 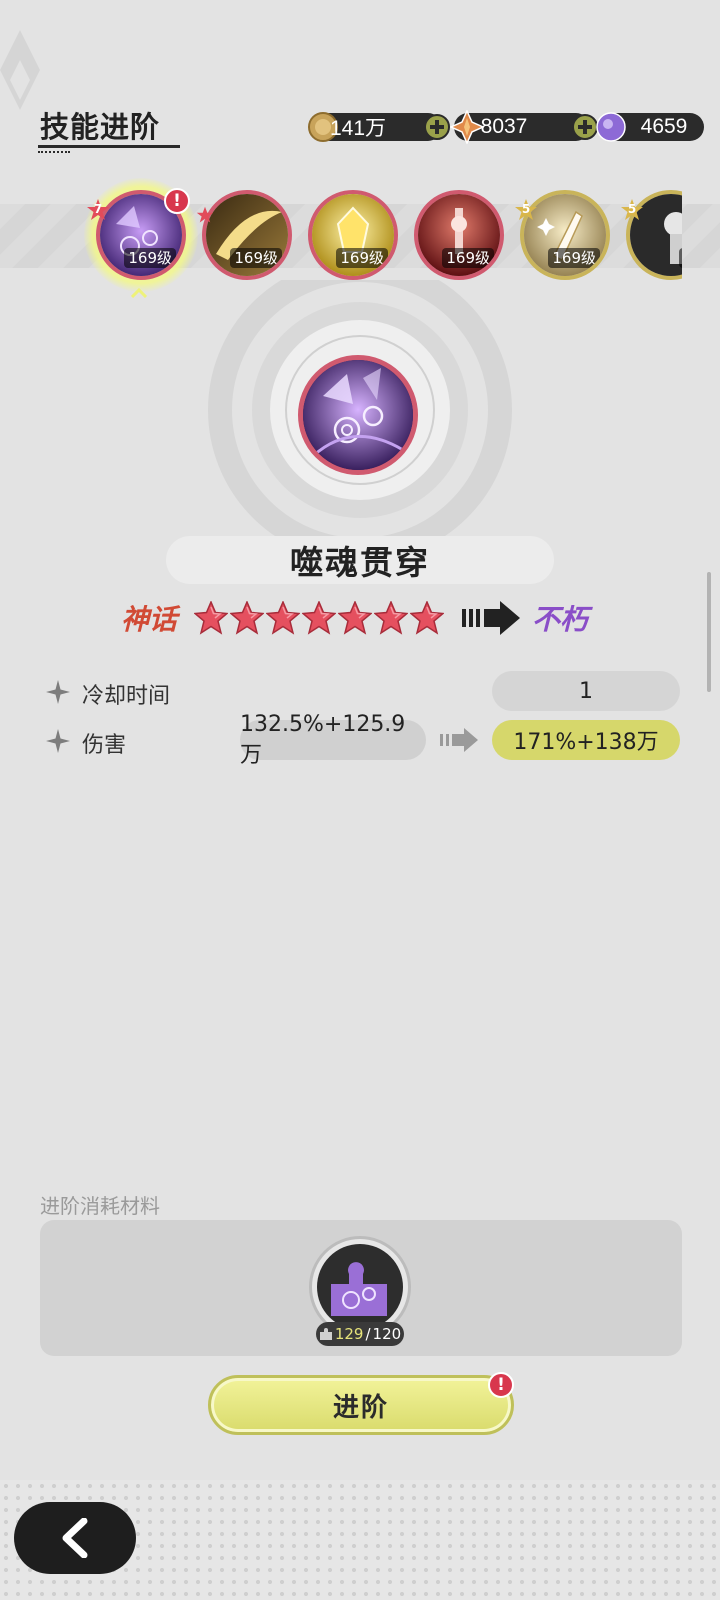 I want to click on soul-orb-value: 4659, so click(x=664, y=126).